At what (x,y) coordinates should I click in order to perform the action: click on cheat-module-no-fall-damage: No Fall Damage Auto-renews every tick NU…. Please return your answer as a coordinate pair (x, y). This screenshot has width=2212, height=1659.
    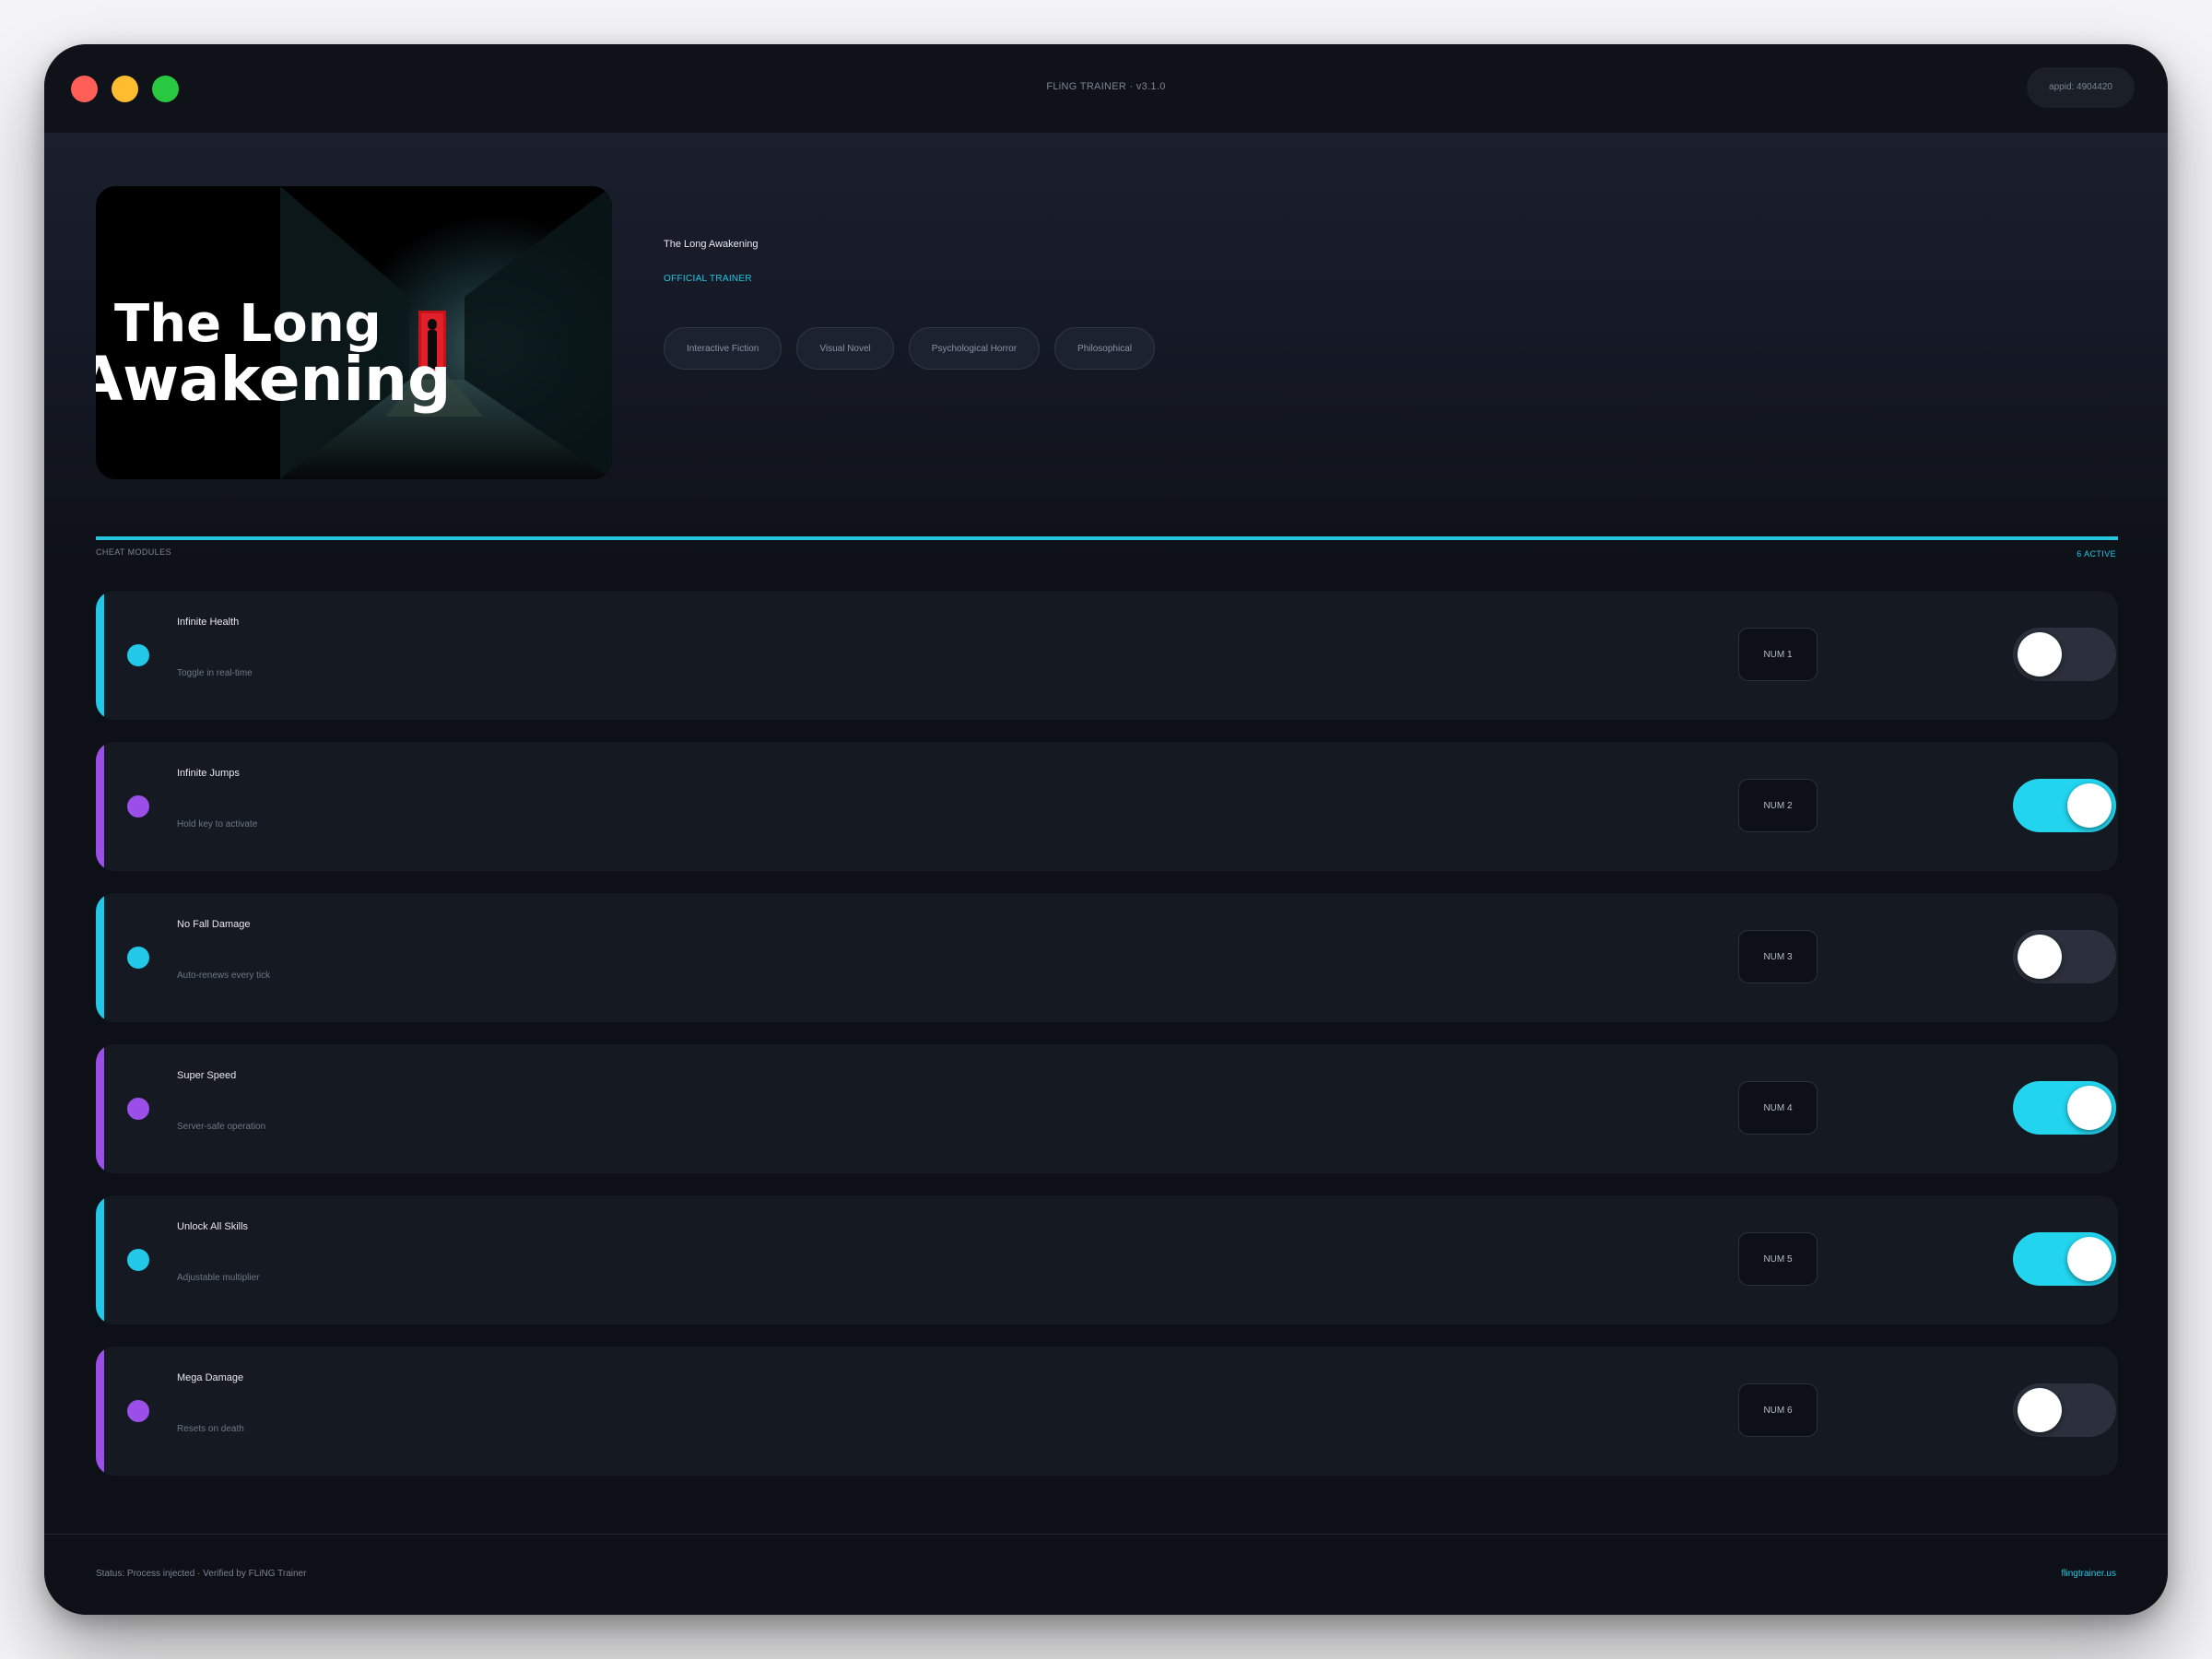
    Looking at the image, I should click on (1107, 957).